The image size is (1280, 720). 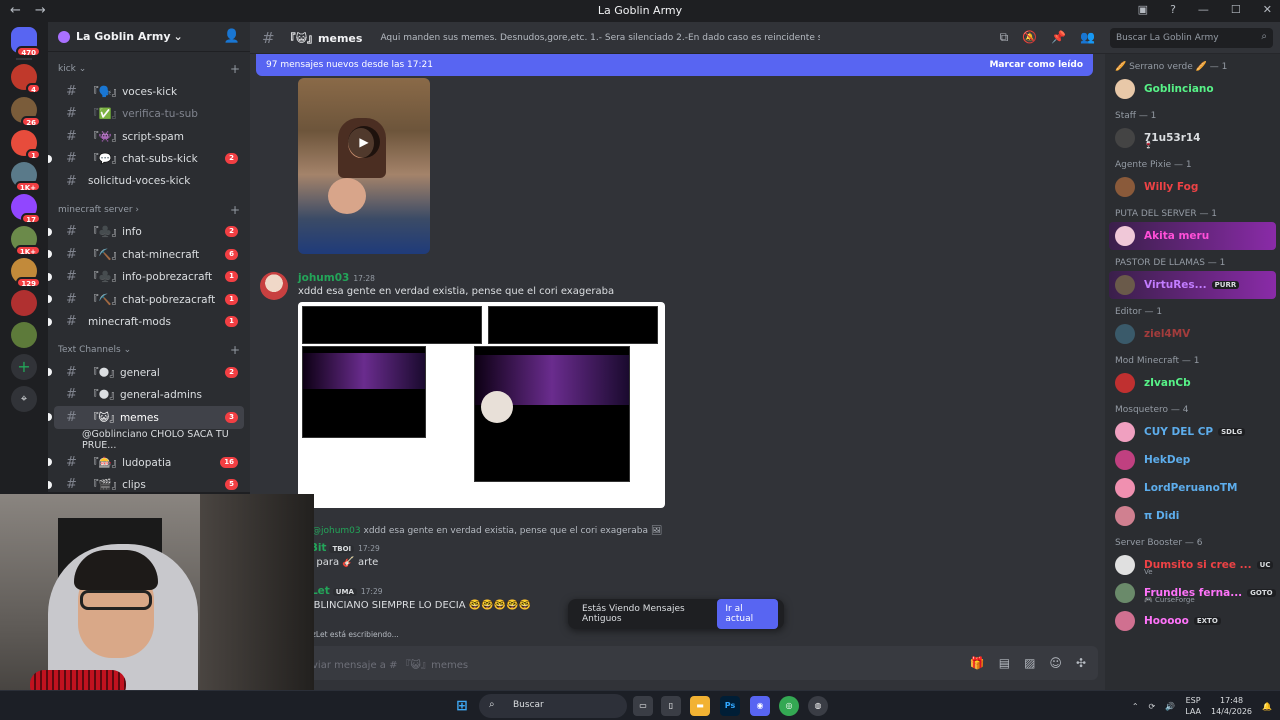 I want to click on profile-avatar, so click(x=497, y=407).